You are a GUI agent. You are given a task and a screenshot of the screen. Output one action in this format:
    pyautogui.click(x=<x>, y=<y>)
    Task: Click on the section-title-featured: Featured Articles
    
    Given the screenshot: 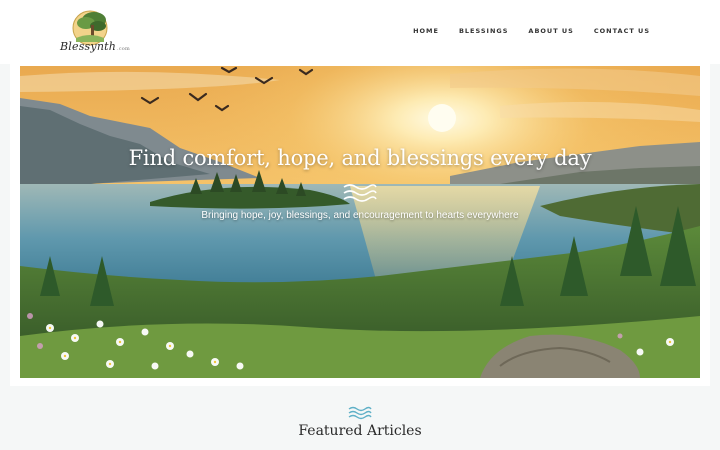 What is the action you would take?
    pyautogui.click(x=360, y=431)
    